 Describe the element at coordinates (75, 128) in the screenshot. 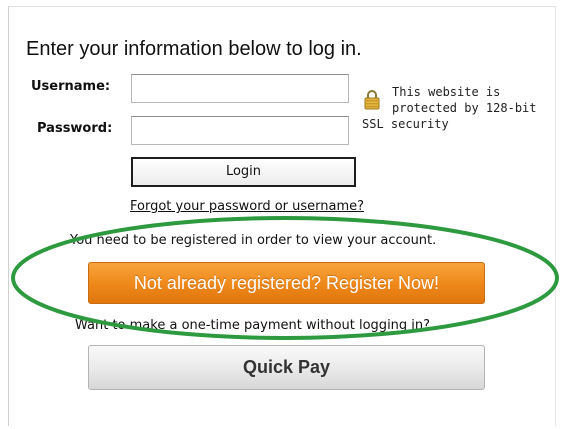

I see `password-label: Password:` at that location.